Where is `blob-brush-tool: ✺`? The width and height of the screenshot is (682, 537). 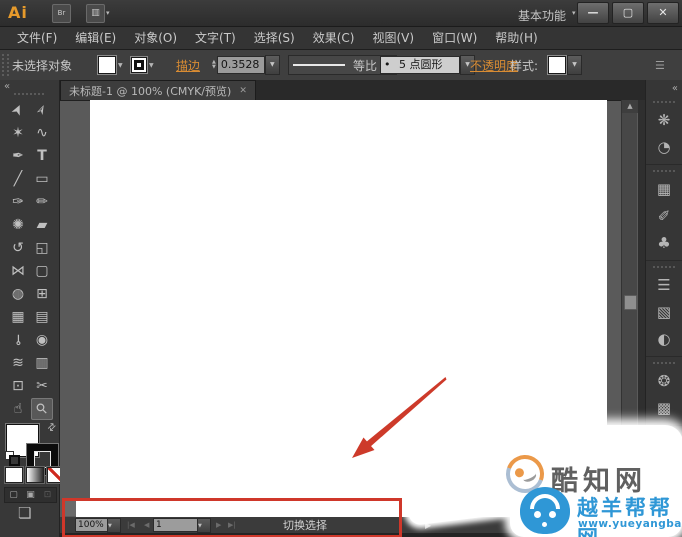
blob-brush-tool: ✺ is located at coordinates (18, 225).